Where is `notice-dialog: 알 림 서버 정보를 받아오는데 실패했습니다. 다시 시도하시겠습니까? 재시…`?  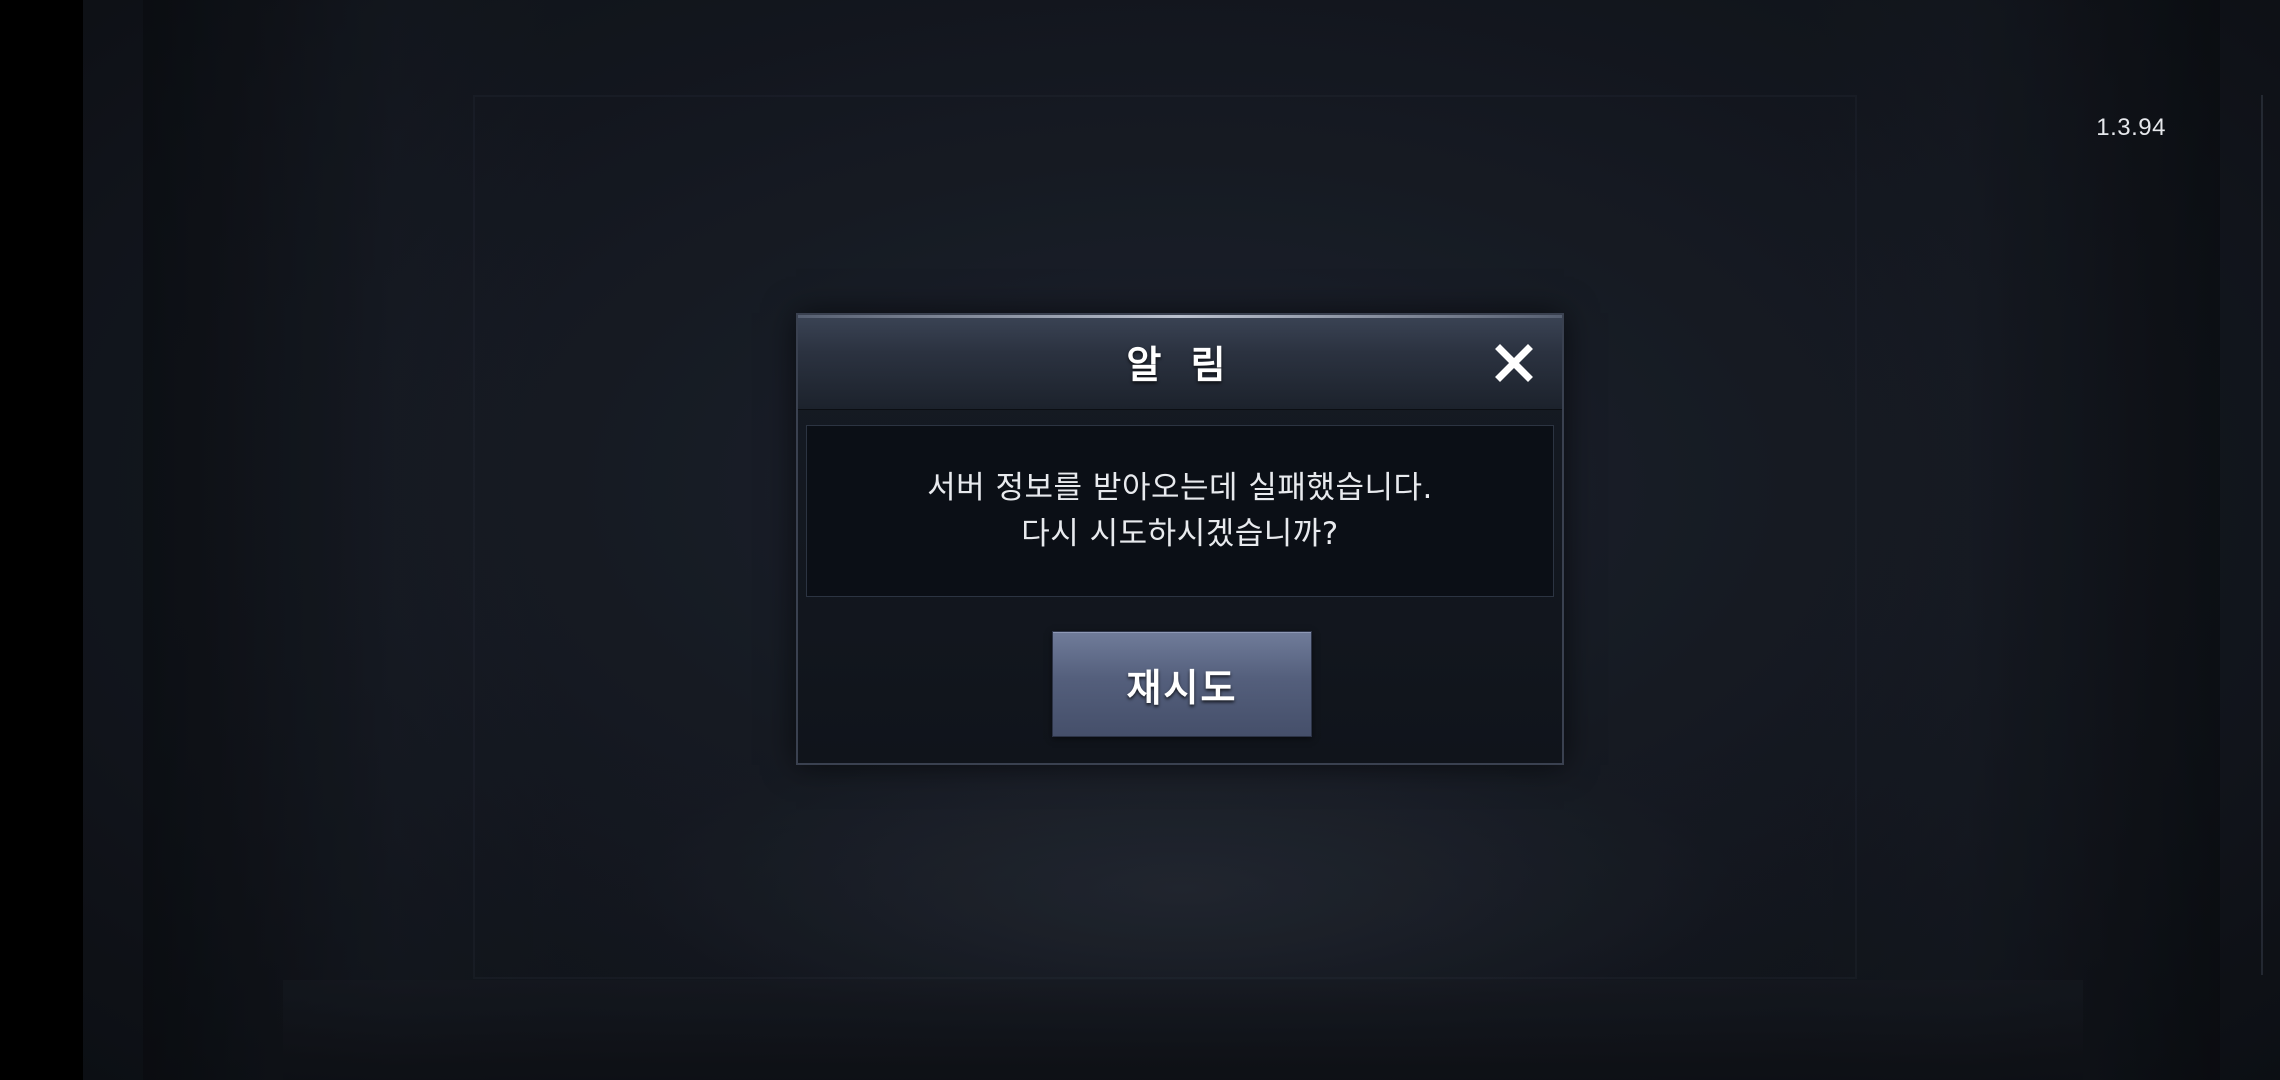 notice-dialog: 알 림 서버 정보를 받아오는데 실패했습니다. 다시 시도하시겠습니까? 재시… is located at coordinates (1180, 539).